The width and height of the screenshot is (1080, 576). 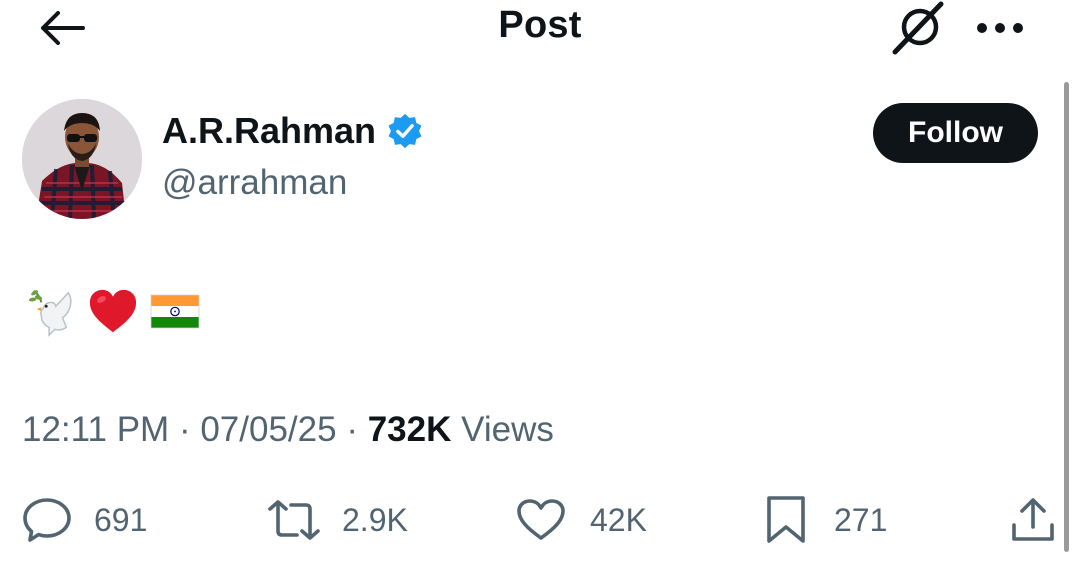 I want to click on grok-button, so click(x=919, y=28).